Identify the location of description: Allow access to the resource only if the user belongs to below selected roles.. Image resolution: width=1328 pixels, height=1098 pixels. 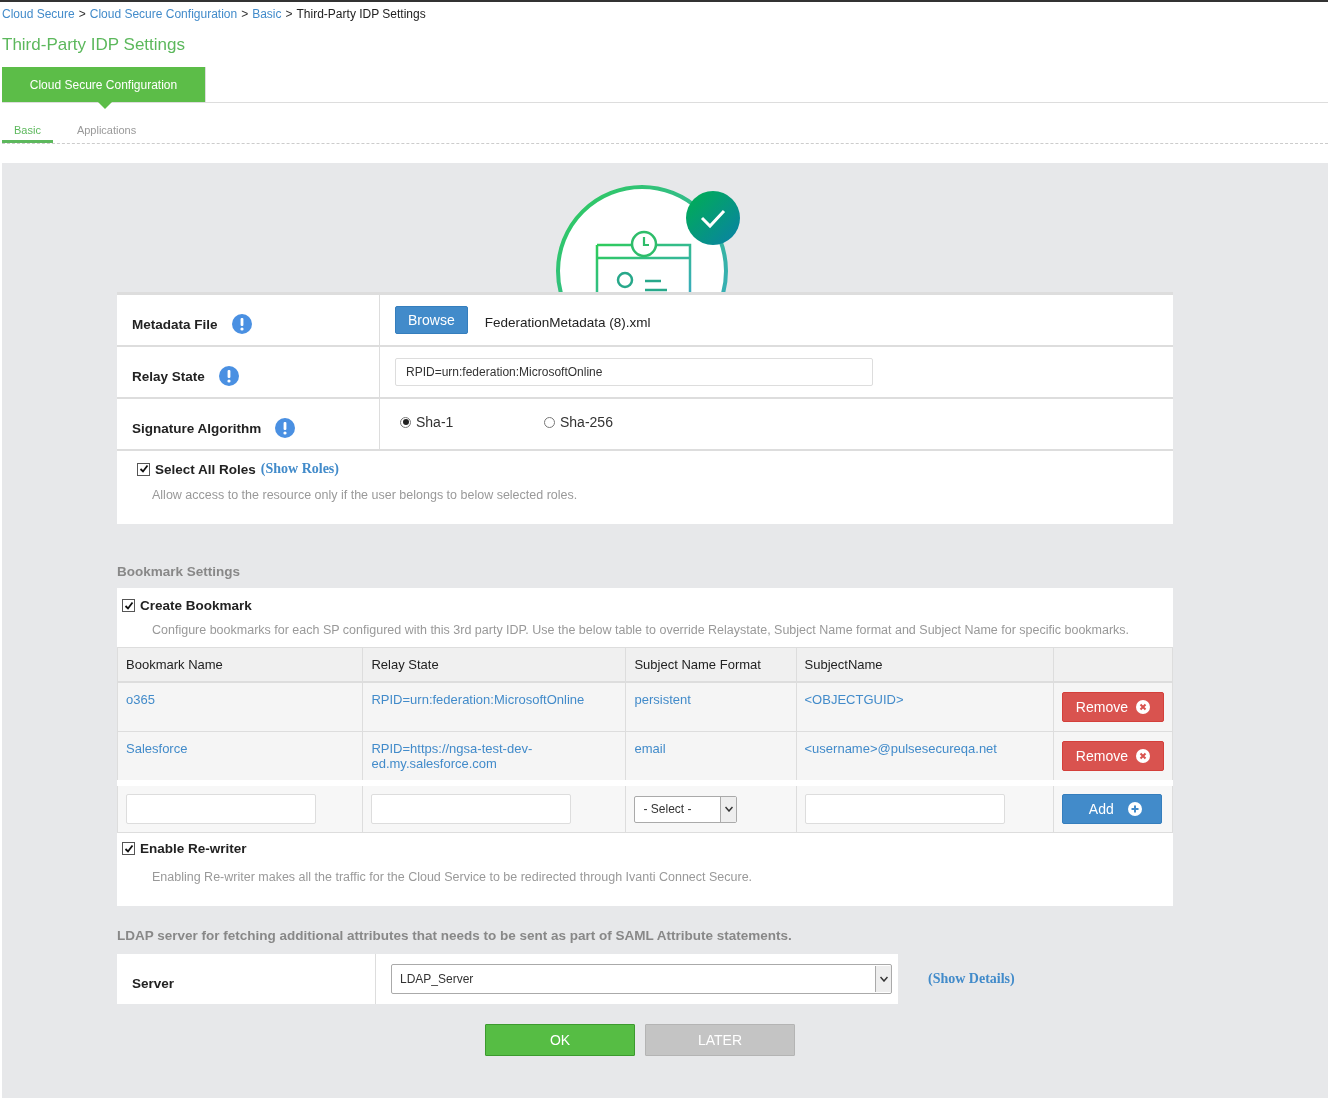
(365, 495).